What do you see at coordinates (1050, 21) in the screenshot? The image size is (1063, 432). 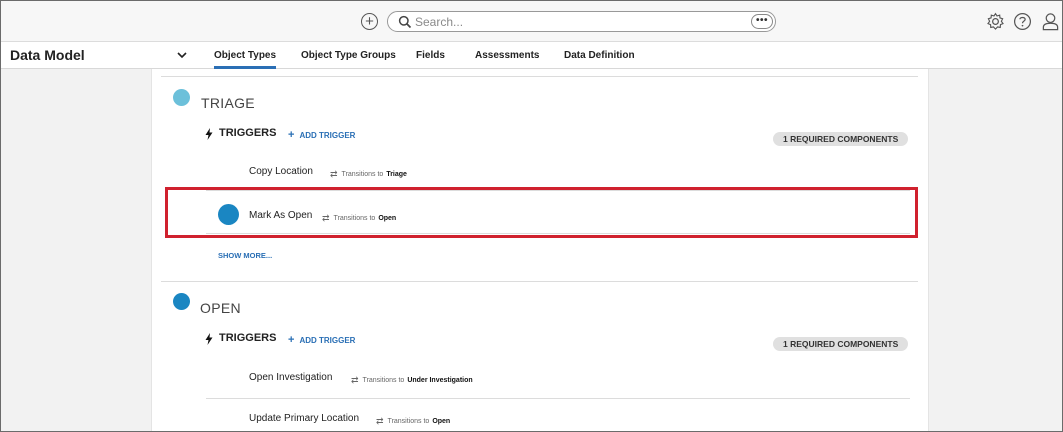 I see `user-icon` at bounding box center [1050, 21].